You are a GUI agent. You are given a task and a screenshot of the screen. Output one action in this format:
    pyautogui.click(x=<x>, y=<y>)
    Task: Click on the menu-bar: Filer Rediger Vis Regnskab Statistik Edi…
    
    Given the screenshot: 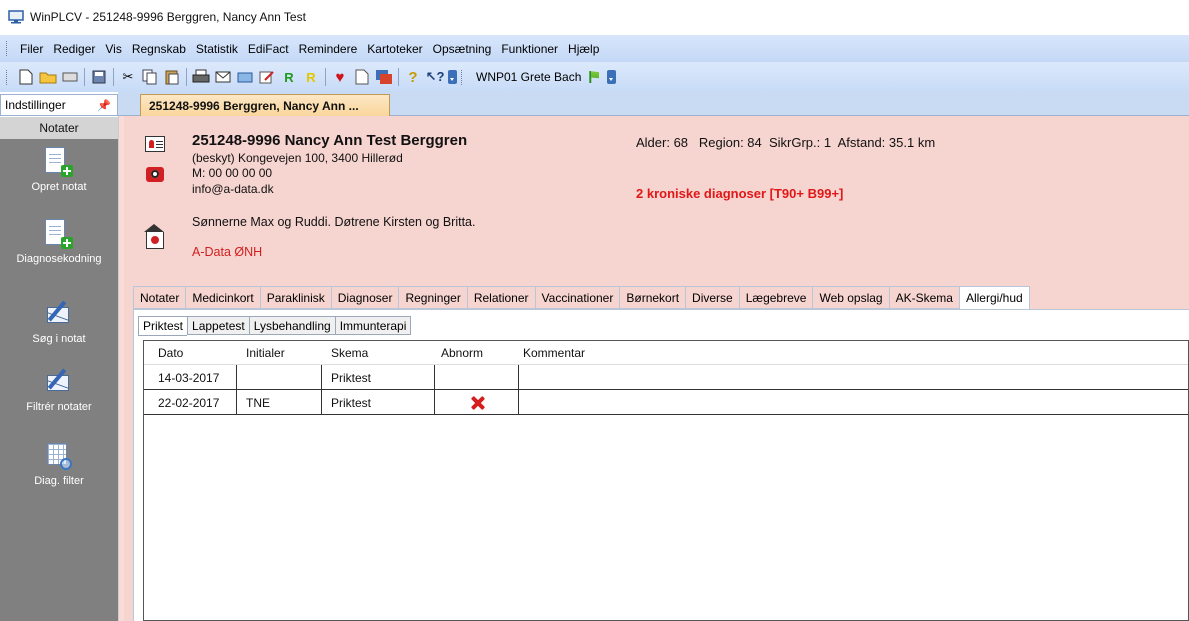 What is the action you would take?
    pyautogui.click(x=594, y=48)
    